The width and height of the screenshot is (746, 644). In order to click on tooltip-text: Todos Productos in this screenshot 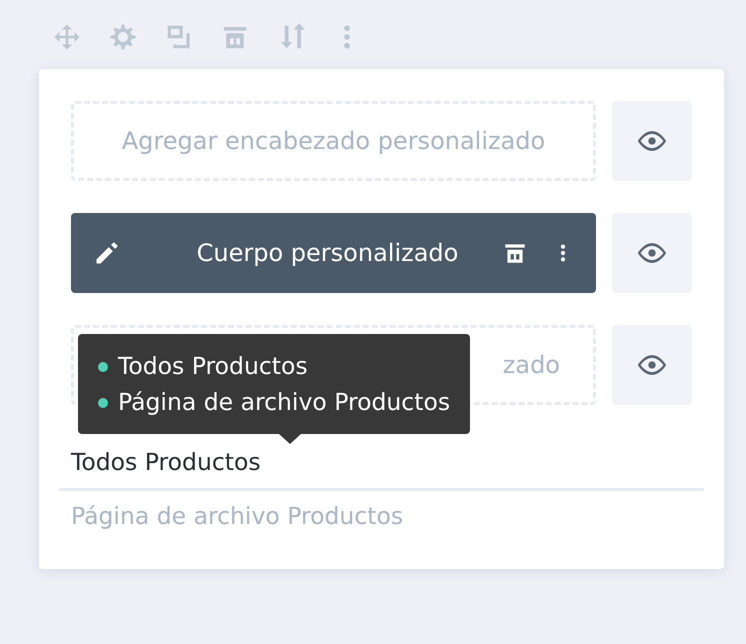, I will do `click(213, 366)`.